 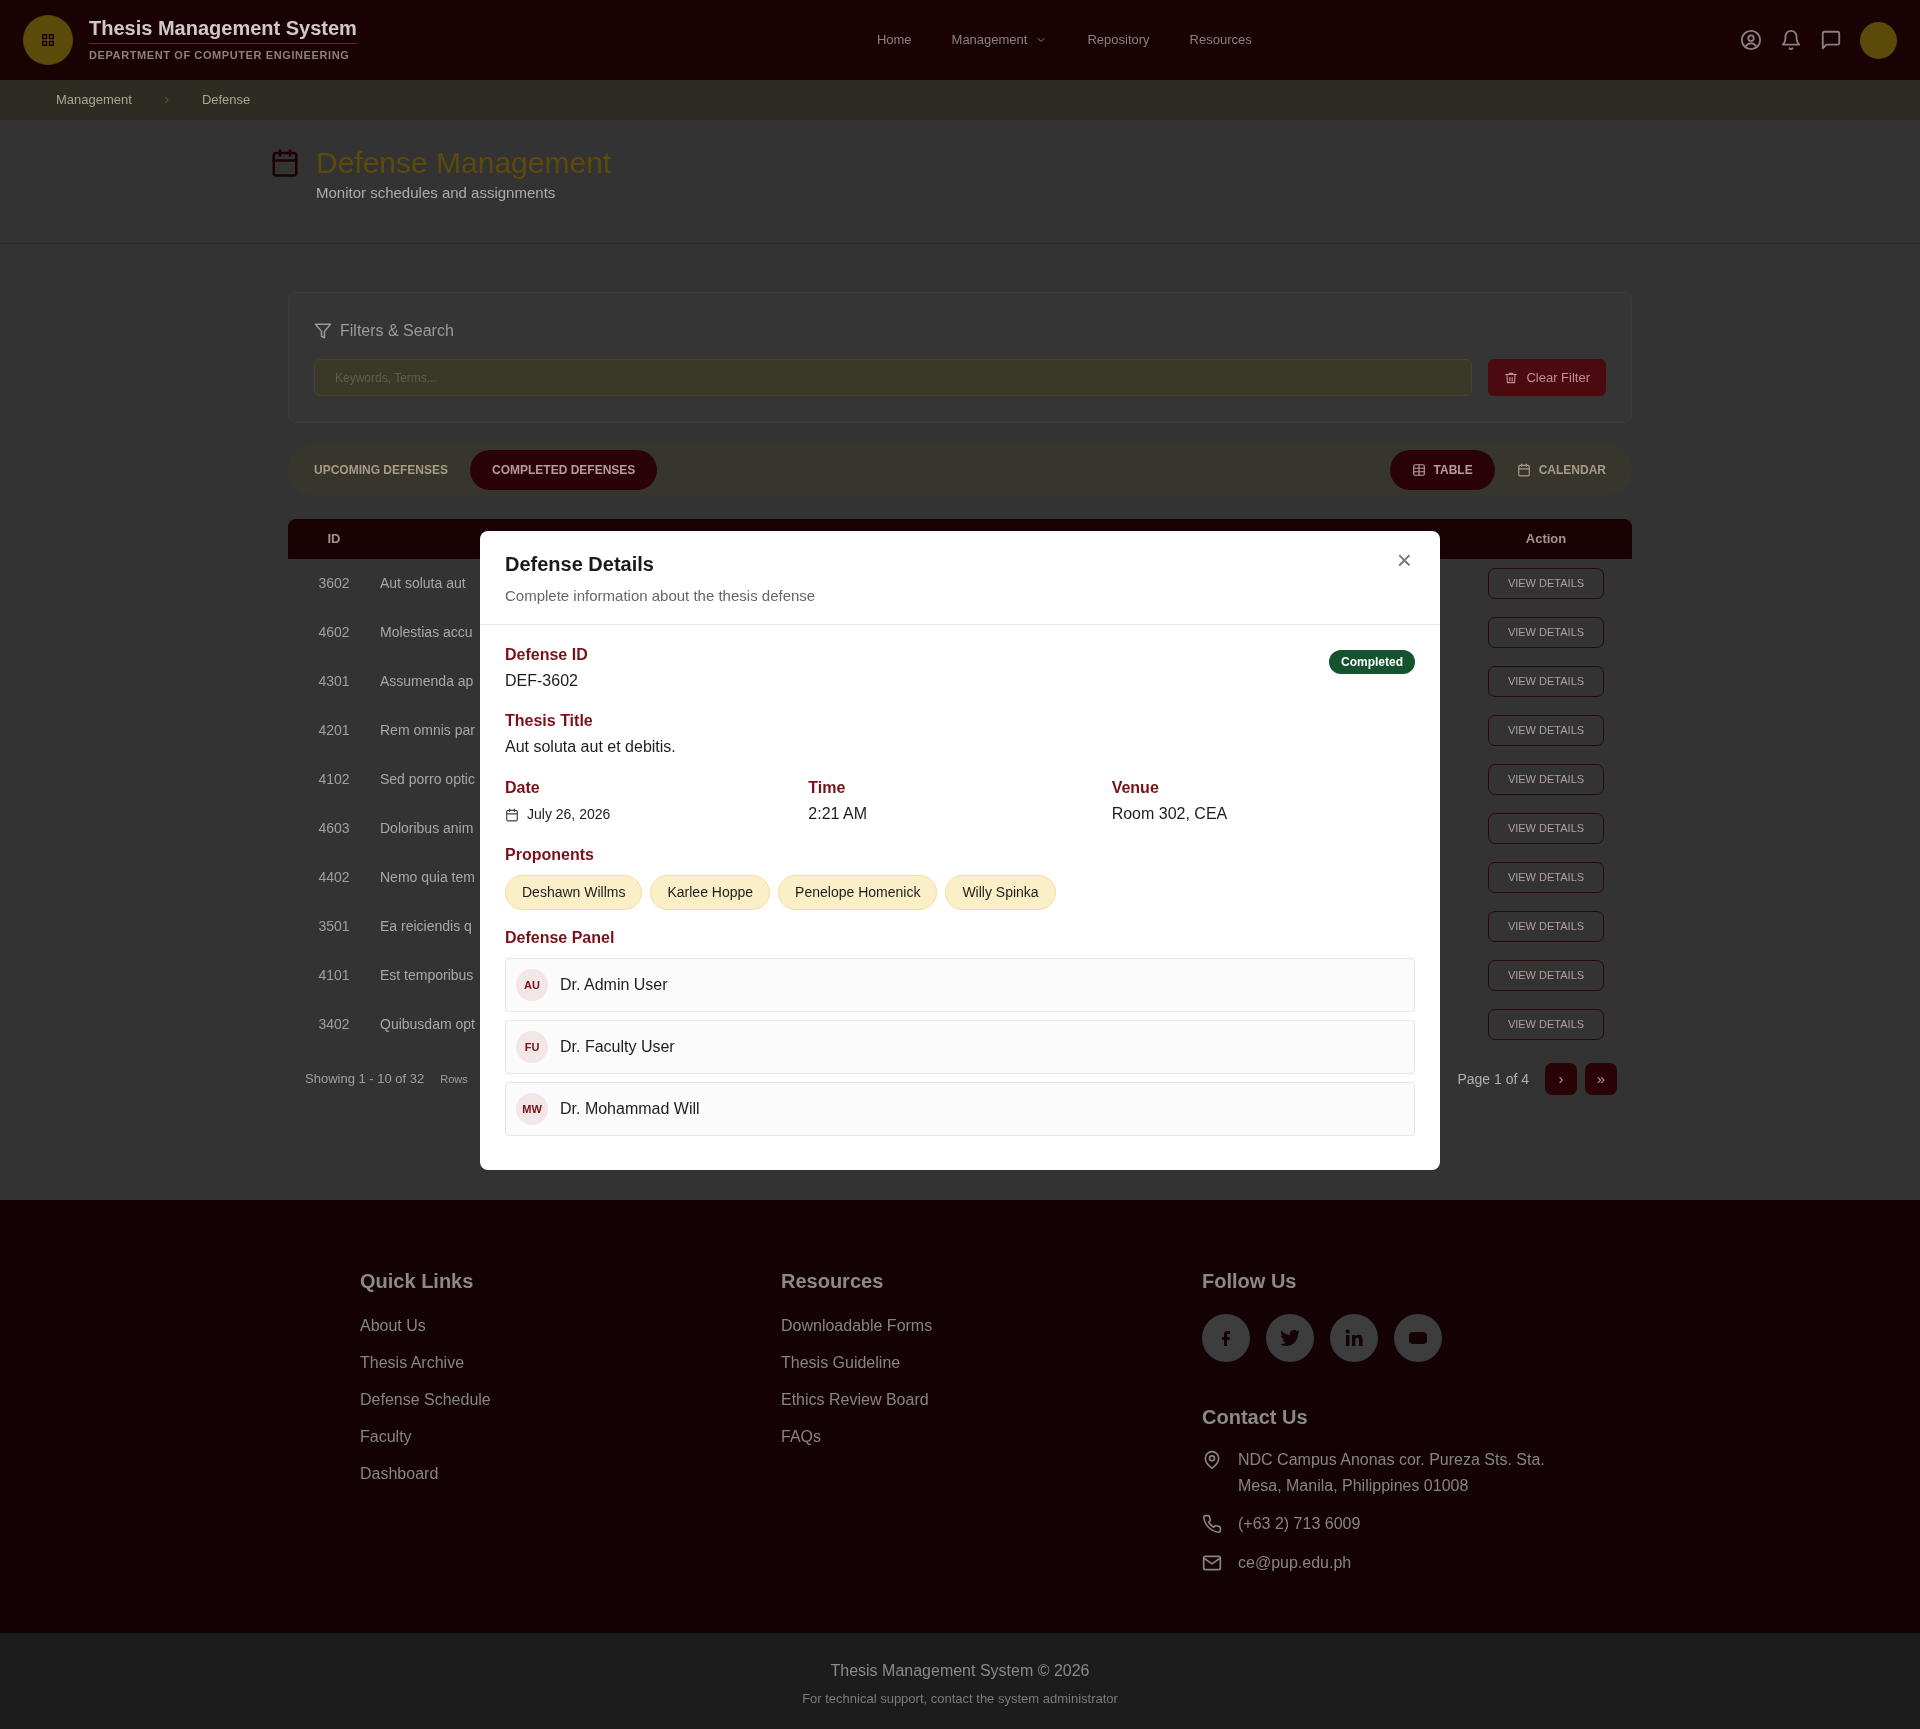 What do you see at coordinates (591, 747) in the screenshot?
I see `field-value: Aut soluta aut et debitis.` at bounding box center [591, 747].